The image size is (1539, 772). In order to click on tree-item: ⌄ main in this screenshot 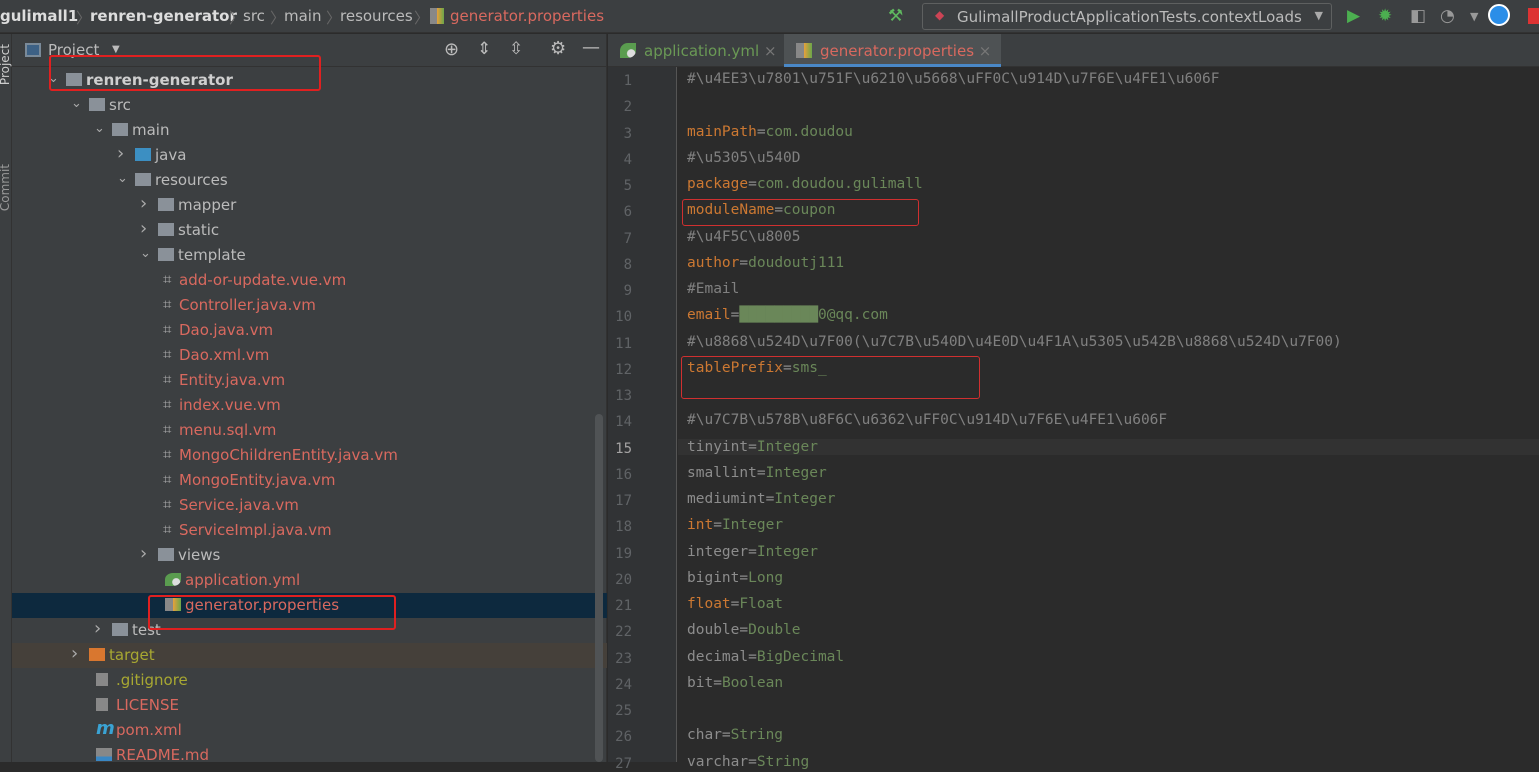, I will do `click(309, 130)`.